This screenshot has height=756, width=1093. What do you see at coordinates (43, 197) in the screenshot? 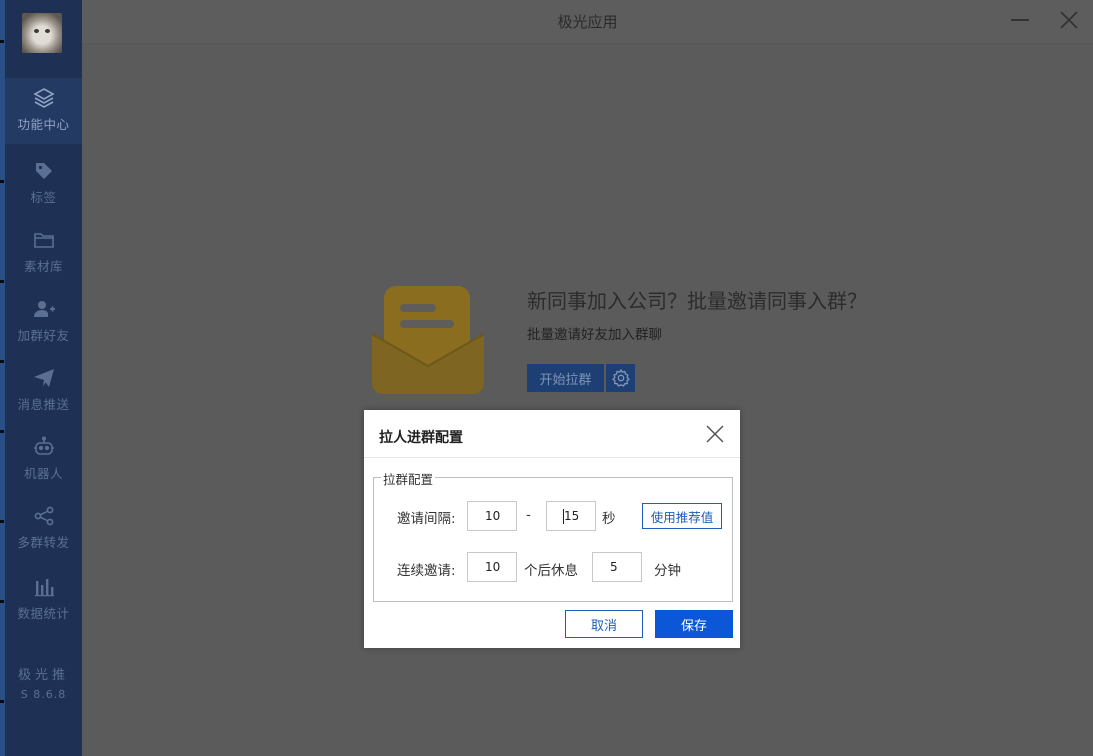
I see `sidebar-item-label: 标签` at bounding box center [43, 197].